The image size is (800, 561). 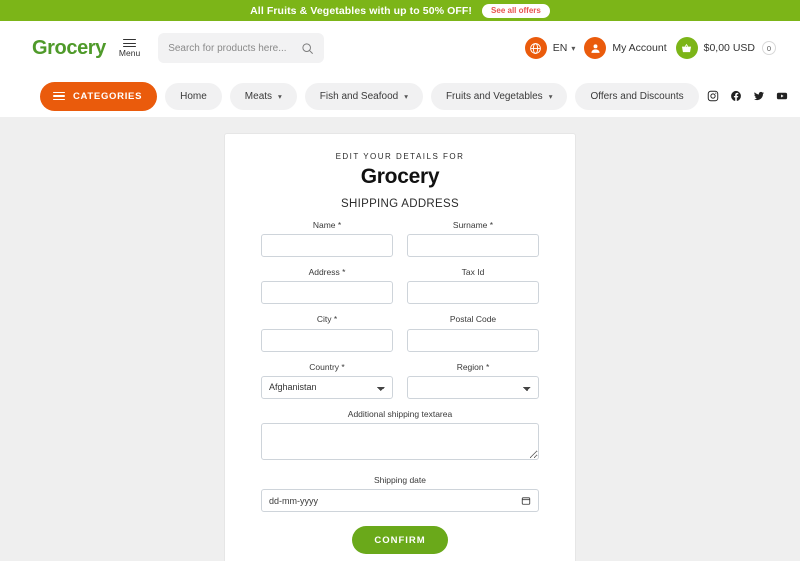 What do you see at coordinates (473, 246) in the screenshot?
I see `surname-input` at bounding box center [473, 246].